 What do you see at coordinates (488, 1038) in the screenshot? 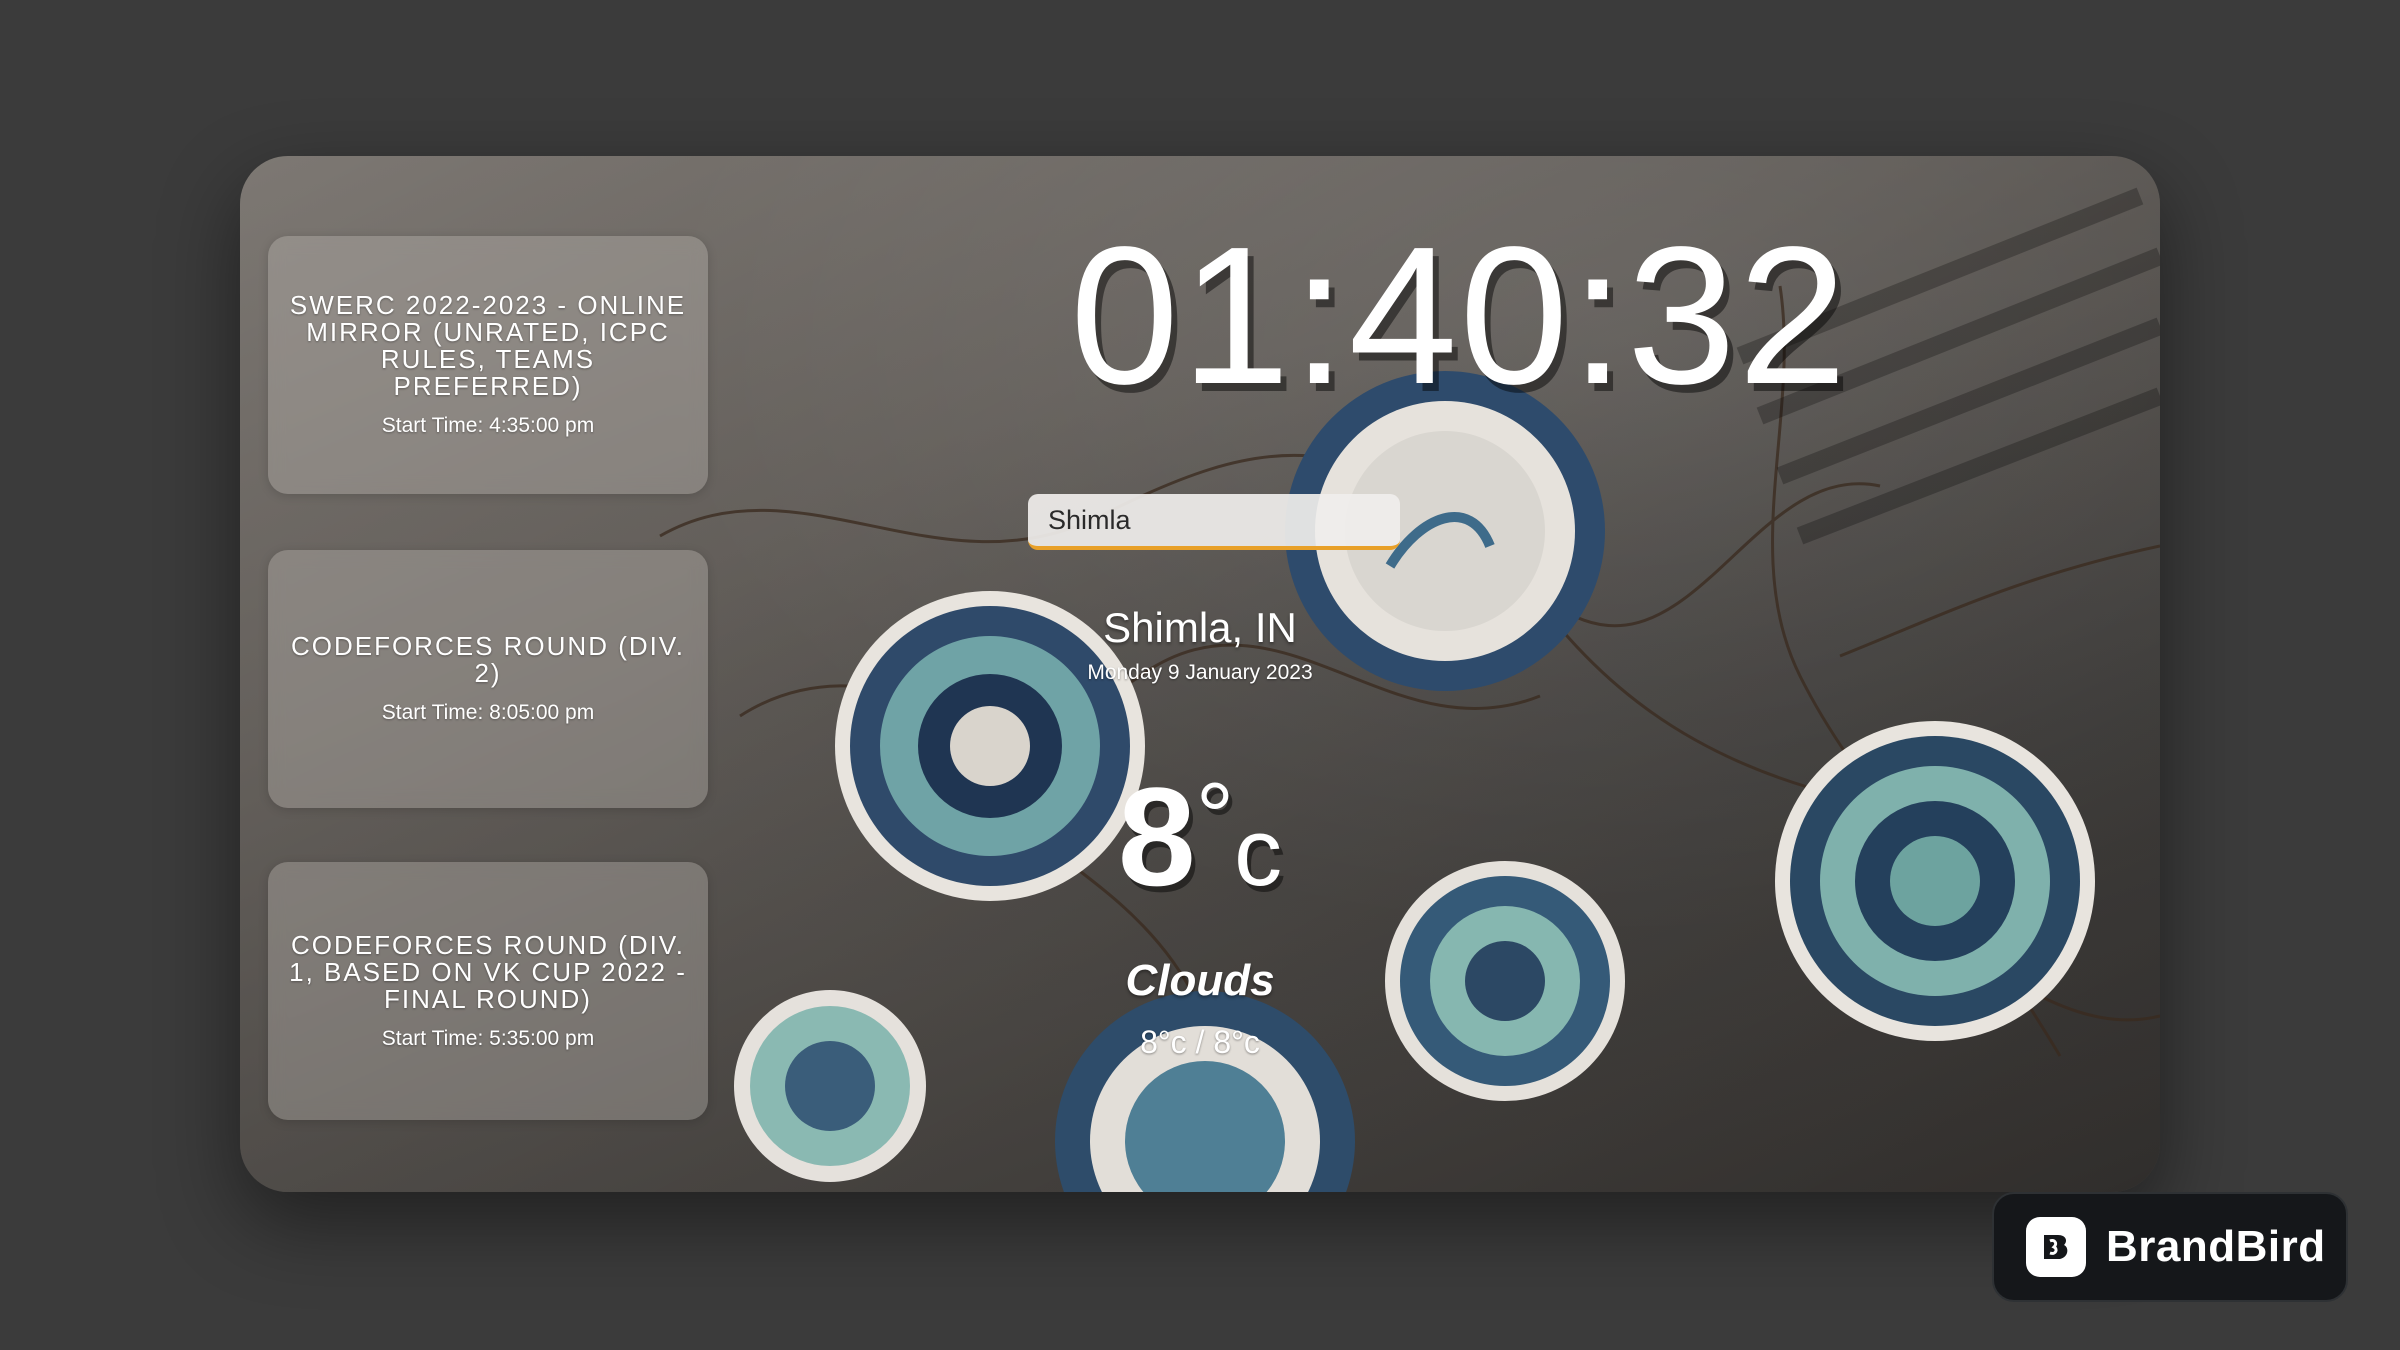
I see `contest-start-time: Start Time: 5:35:00 pm` at bounding box center [488, 1038].